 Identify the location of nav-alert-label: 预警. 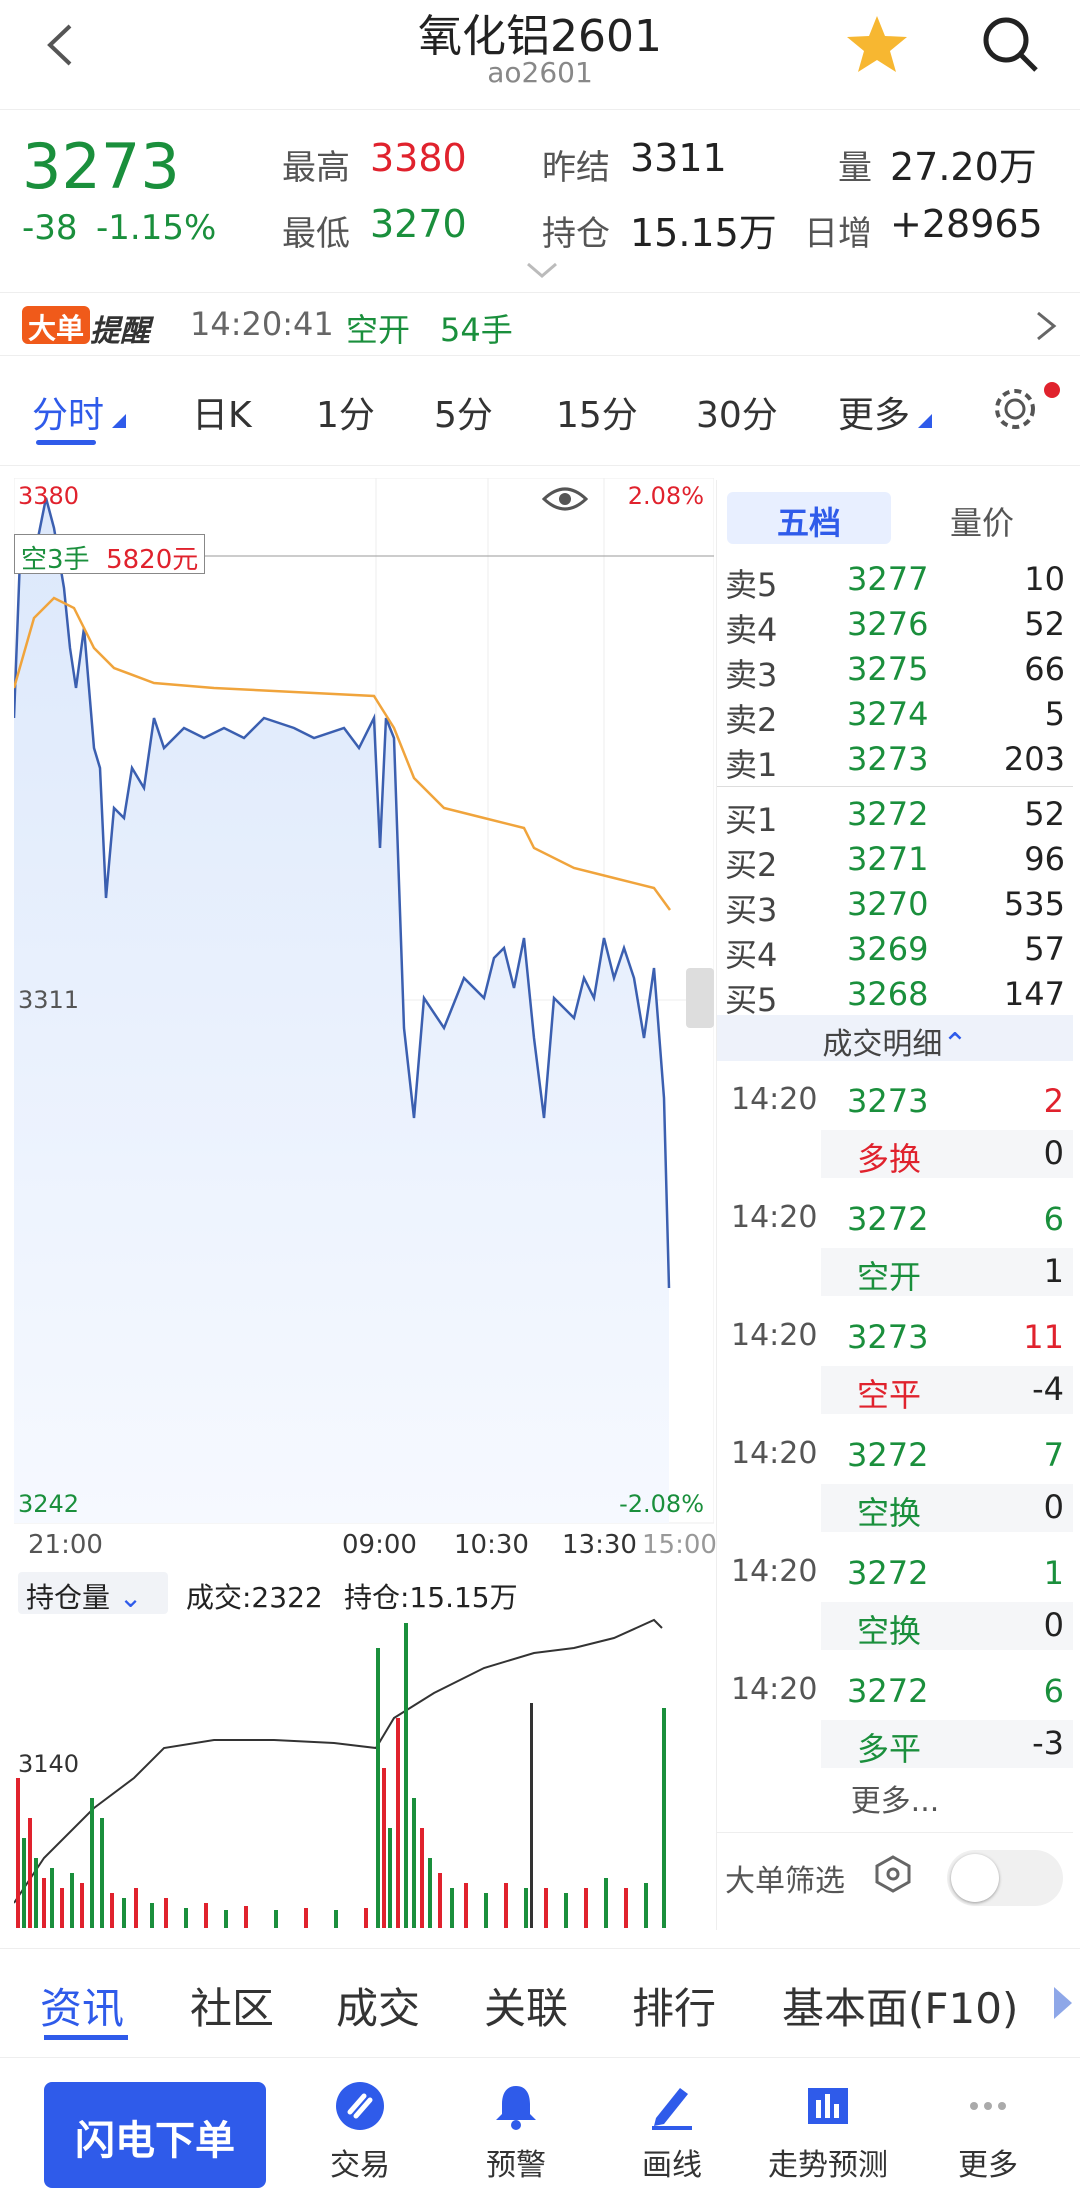
(516, 2165).